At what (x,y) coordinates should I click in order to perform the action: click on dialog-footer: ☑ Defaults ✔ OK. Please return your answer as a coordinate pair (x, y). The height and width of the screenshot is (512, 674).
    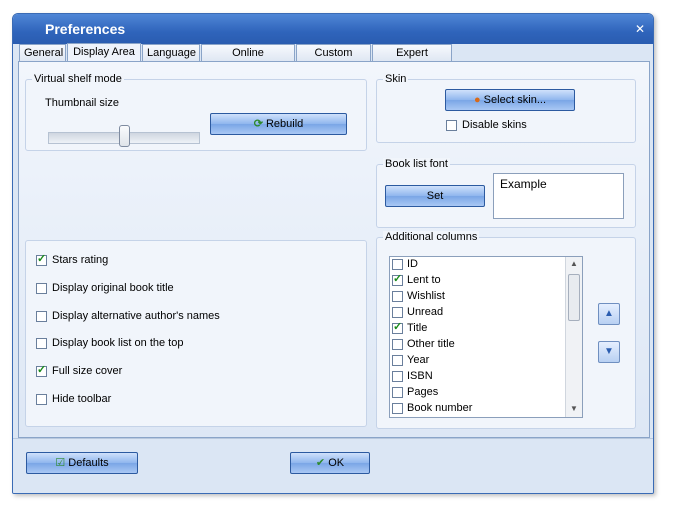
    Looking at the image, I should click on (333, 465).